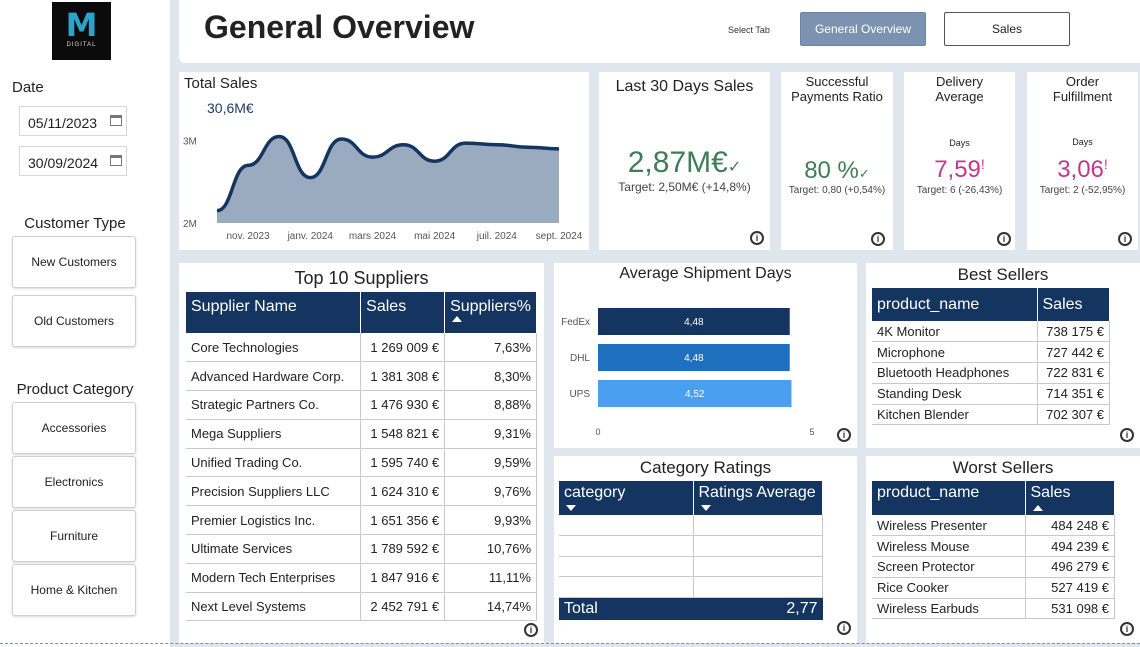 This screenshot has height=647, width=1140. Describe the element at coordinates (75, 223) in the screenshot. I see `customer-type-label: Customer Type` at that location.